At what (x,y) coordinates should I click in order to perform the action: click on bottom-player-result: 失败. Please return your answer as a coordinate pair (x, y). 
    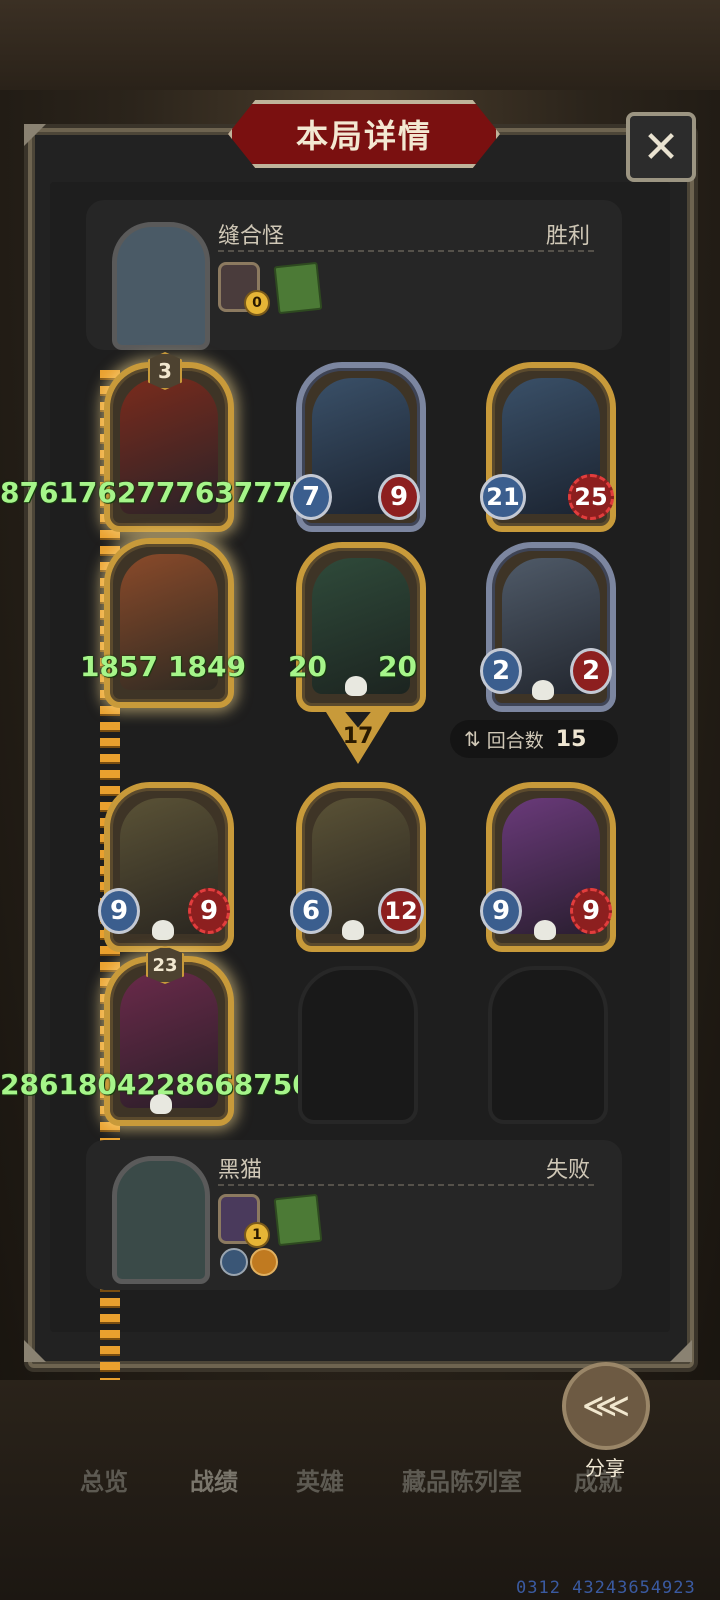
    Looking at the image, I should click on (568, 1170).